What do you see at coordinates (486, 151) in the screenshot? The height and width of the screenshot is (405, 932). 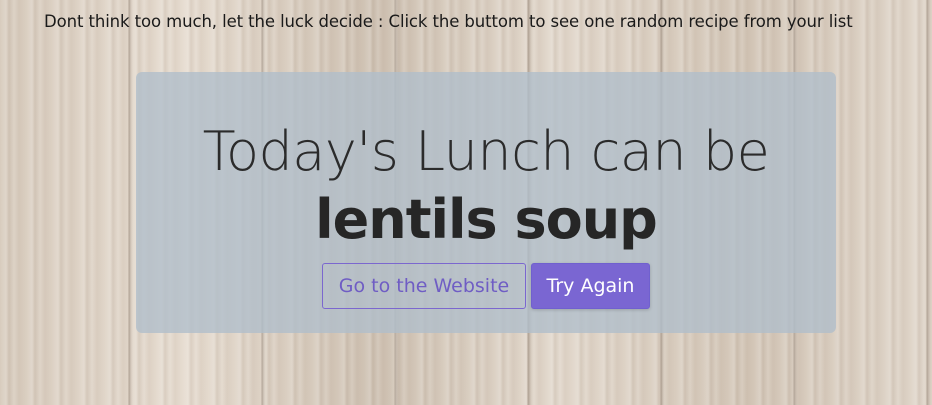 I see `headline: Today's Lunch can be` at bounding box center [486, 151].